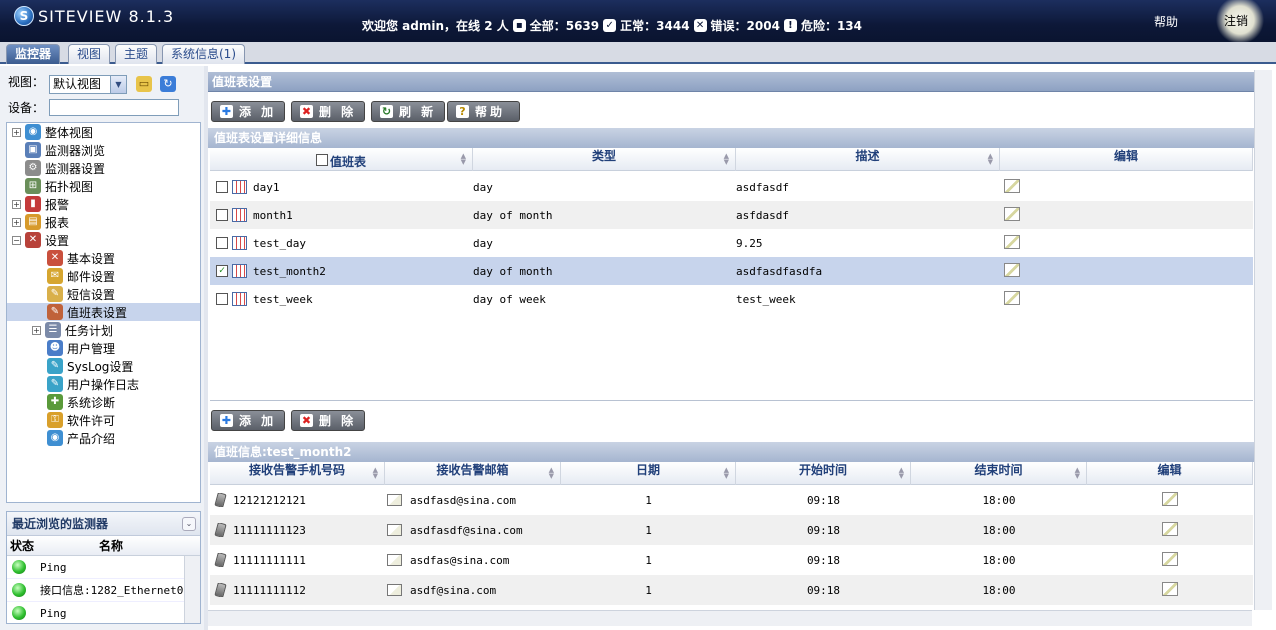 The width and height of the screenshot is (1276, 630). What do you see at coordinates (93, 384) in the screenshot?
I see `tree-item-user-log: ✎ 用户操作日志` at bounding box center [93, 384].